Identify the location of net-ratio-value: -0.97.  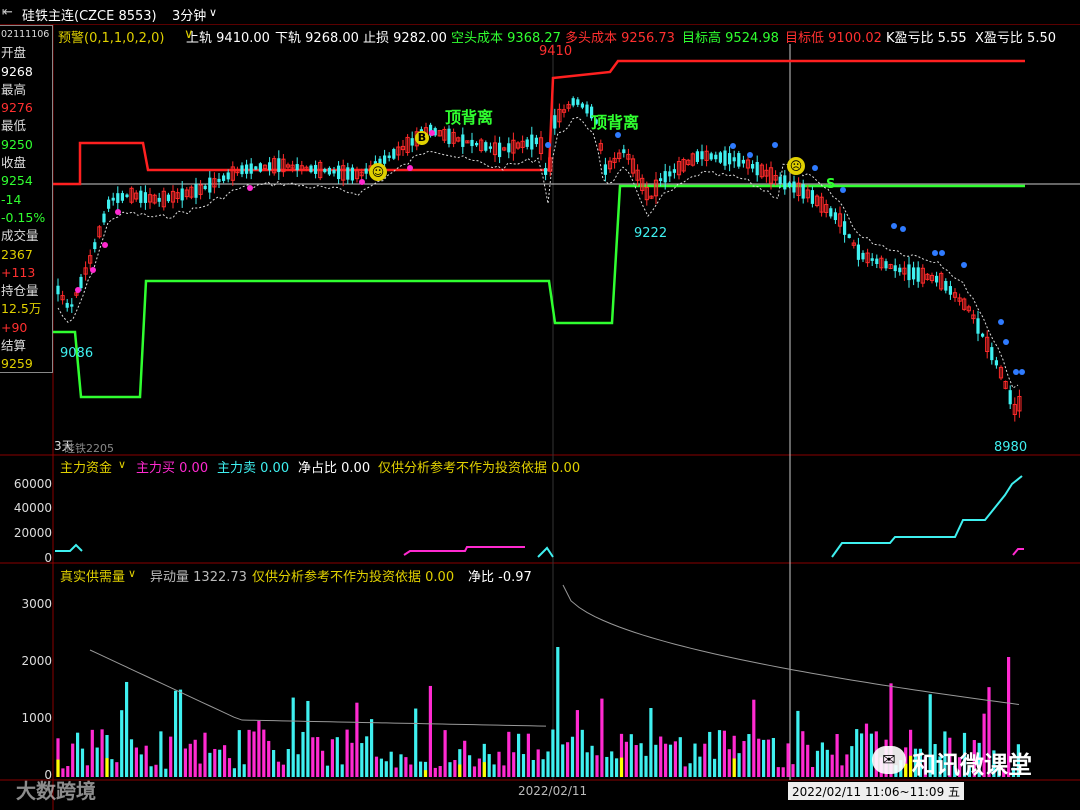
(515, 577).